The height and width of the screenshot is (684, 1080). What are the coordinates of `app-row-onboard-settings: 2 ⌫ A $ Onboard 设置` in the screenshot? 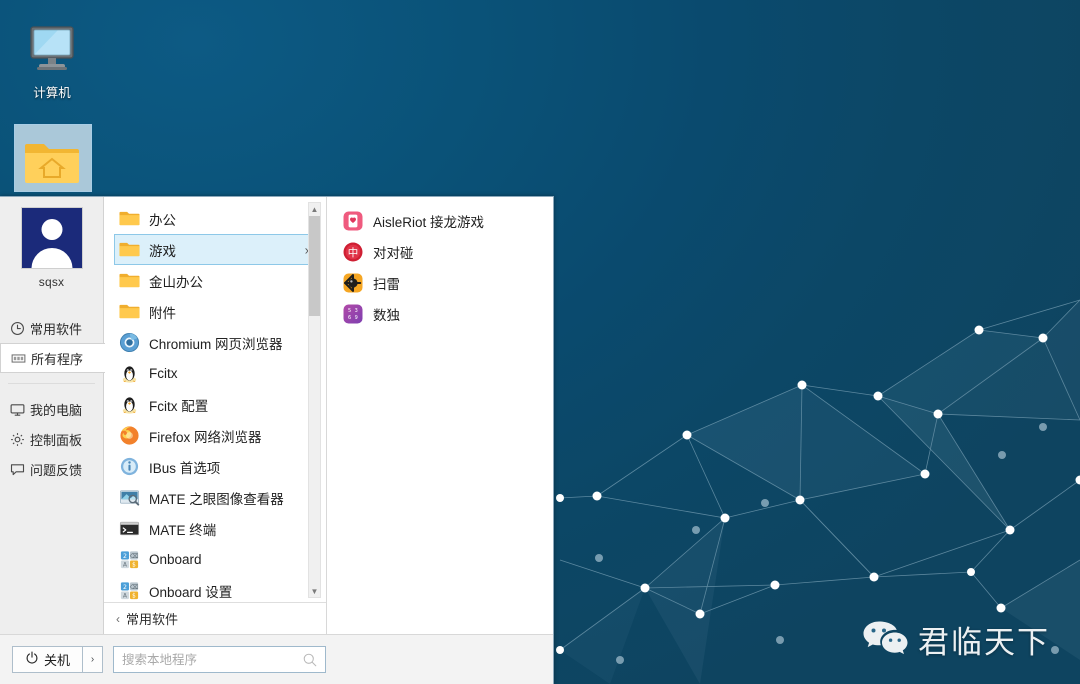 It's located at (216, 588).